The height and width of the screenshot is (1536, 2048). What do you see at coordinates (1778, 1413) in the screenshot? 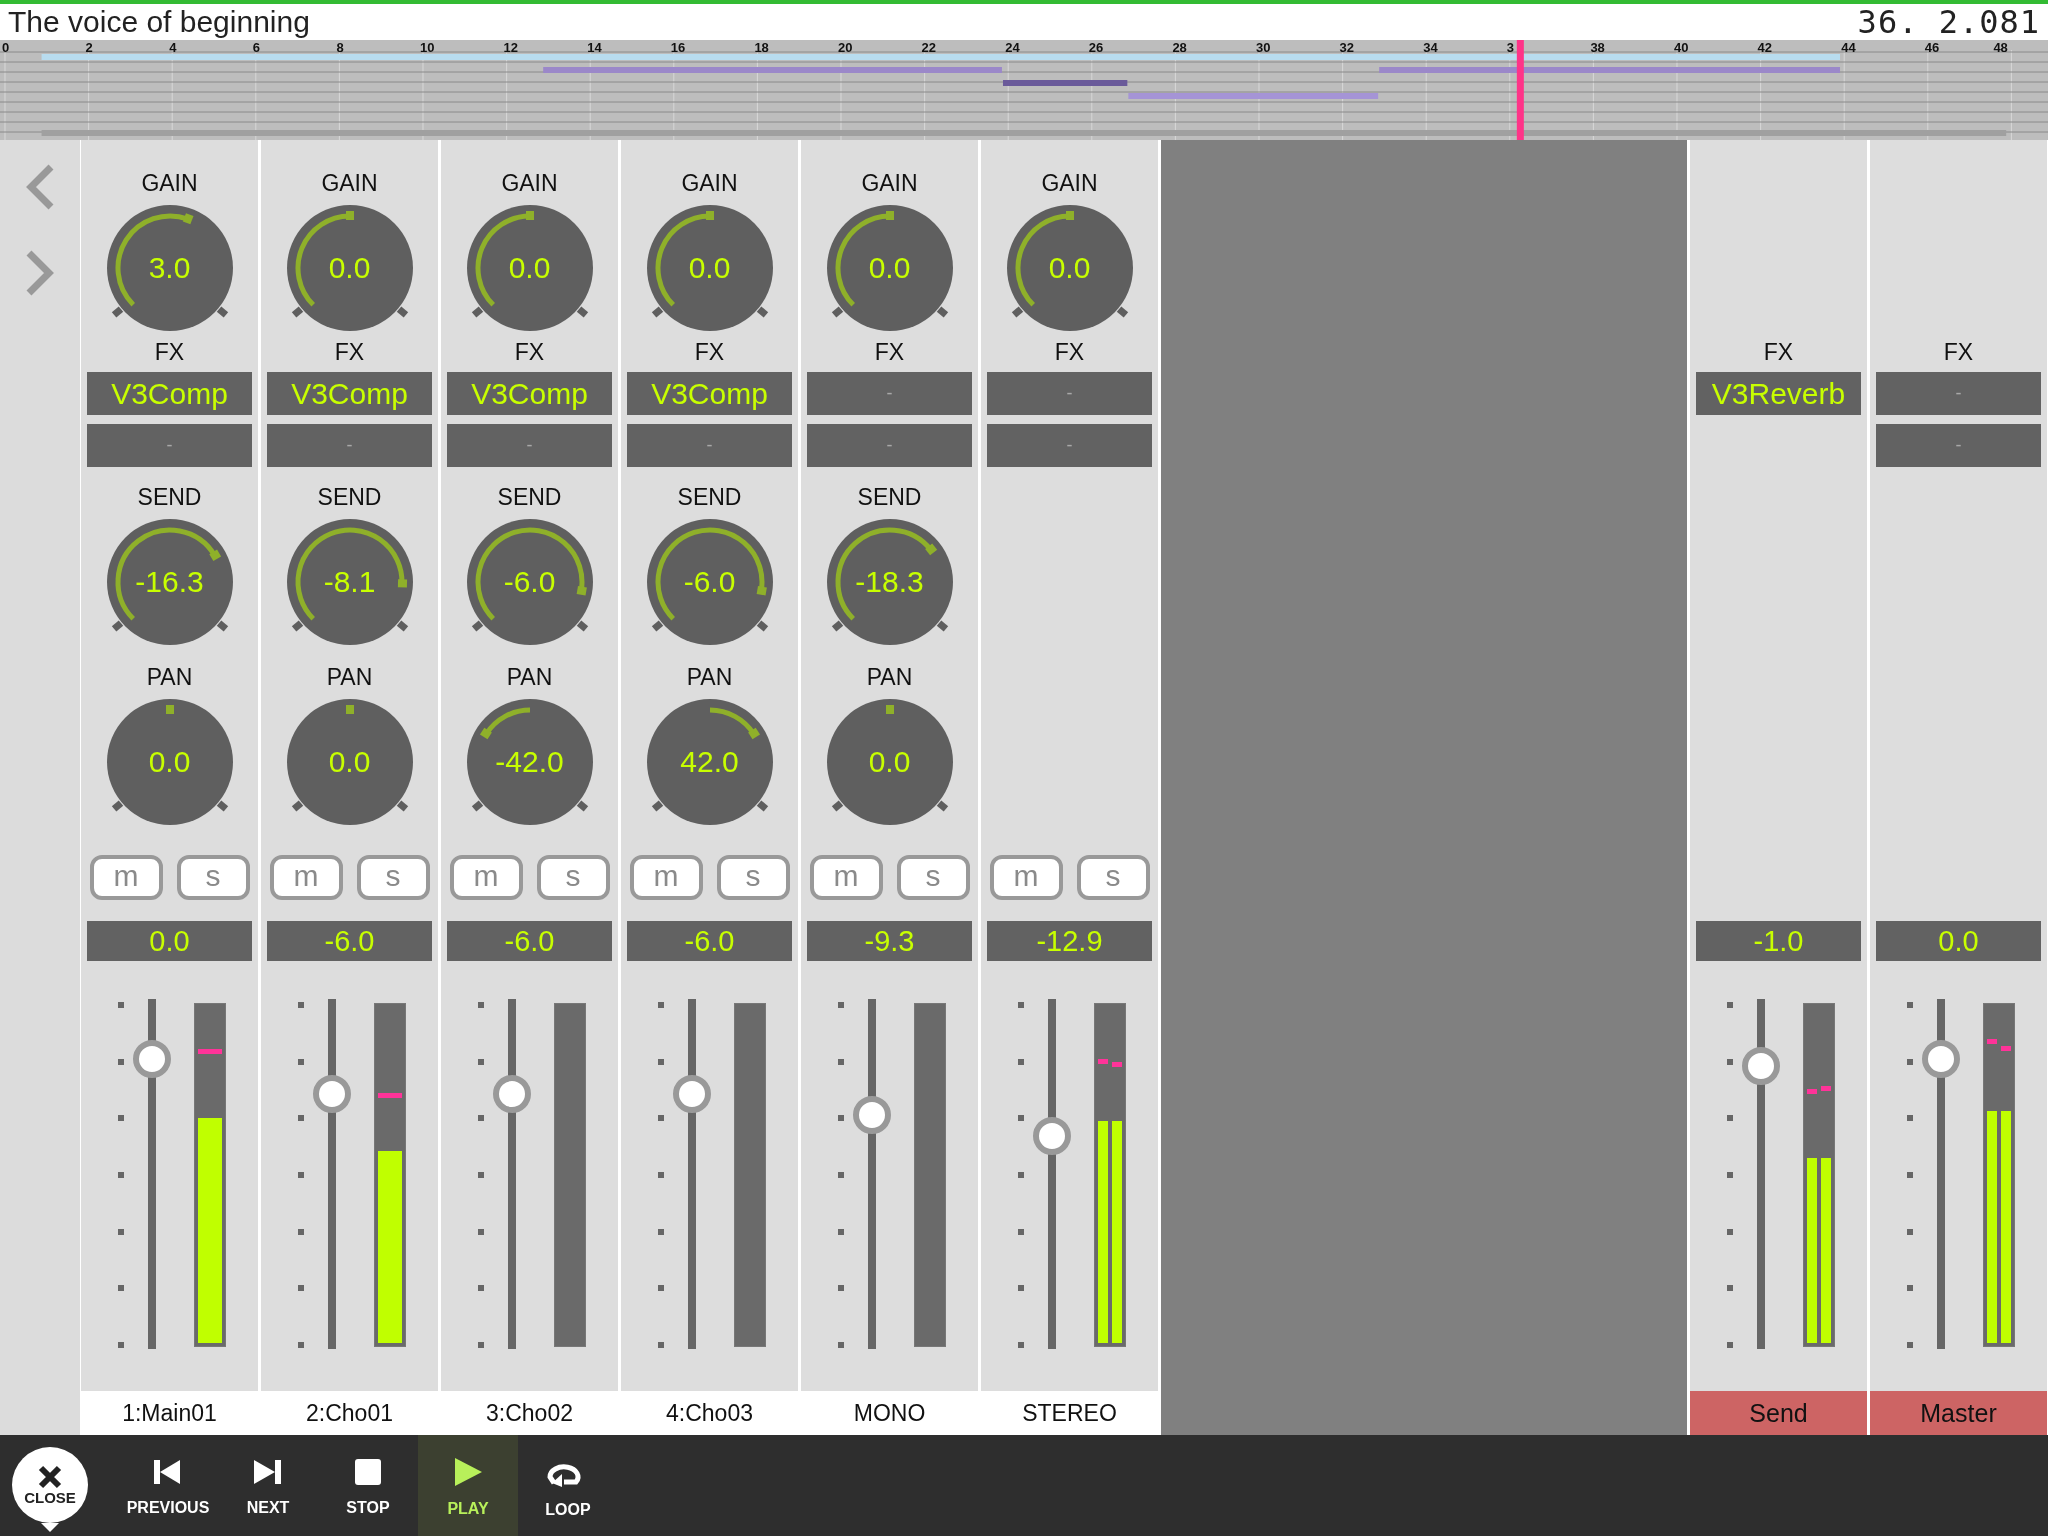
I see `bus-name: Send` at bounding box center [1778, 1413].